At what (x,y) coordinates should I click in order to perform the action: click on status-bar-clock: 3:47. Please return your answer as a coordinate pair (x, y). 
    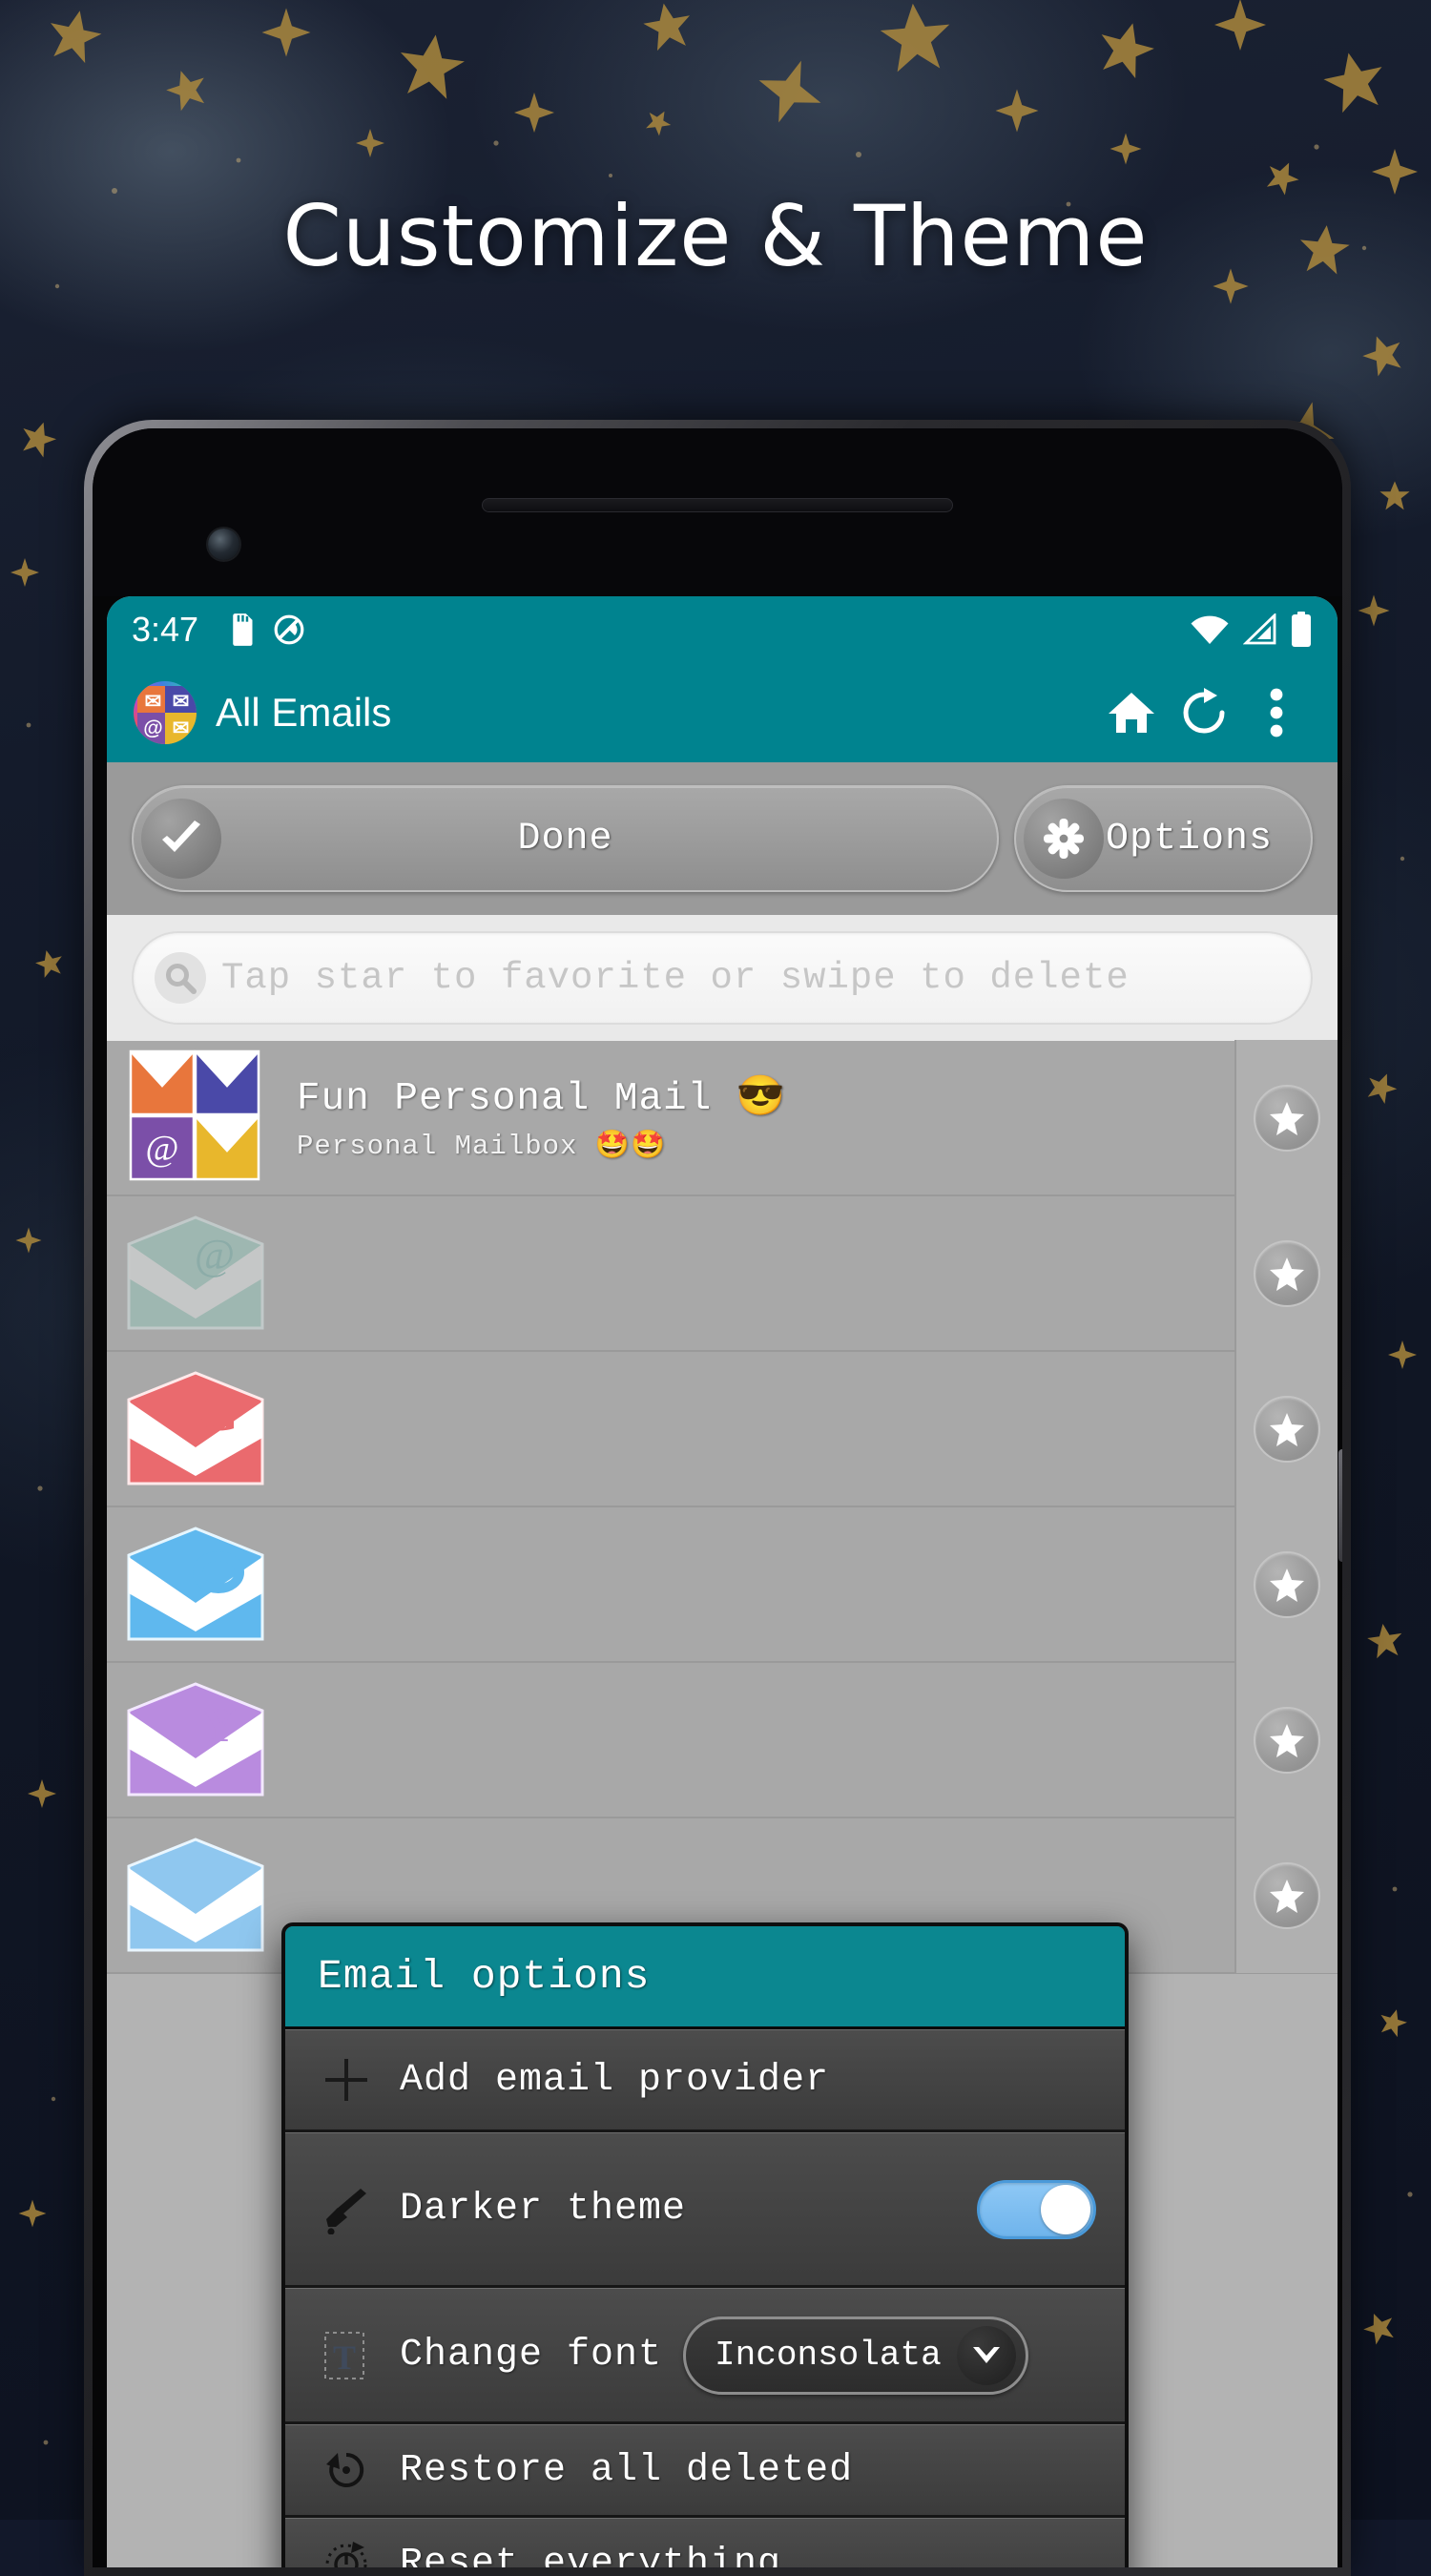
    Looking at the image, I should click on (165, 629).